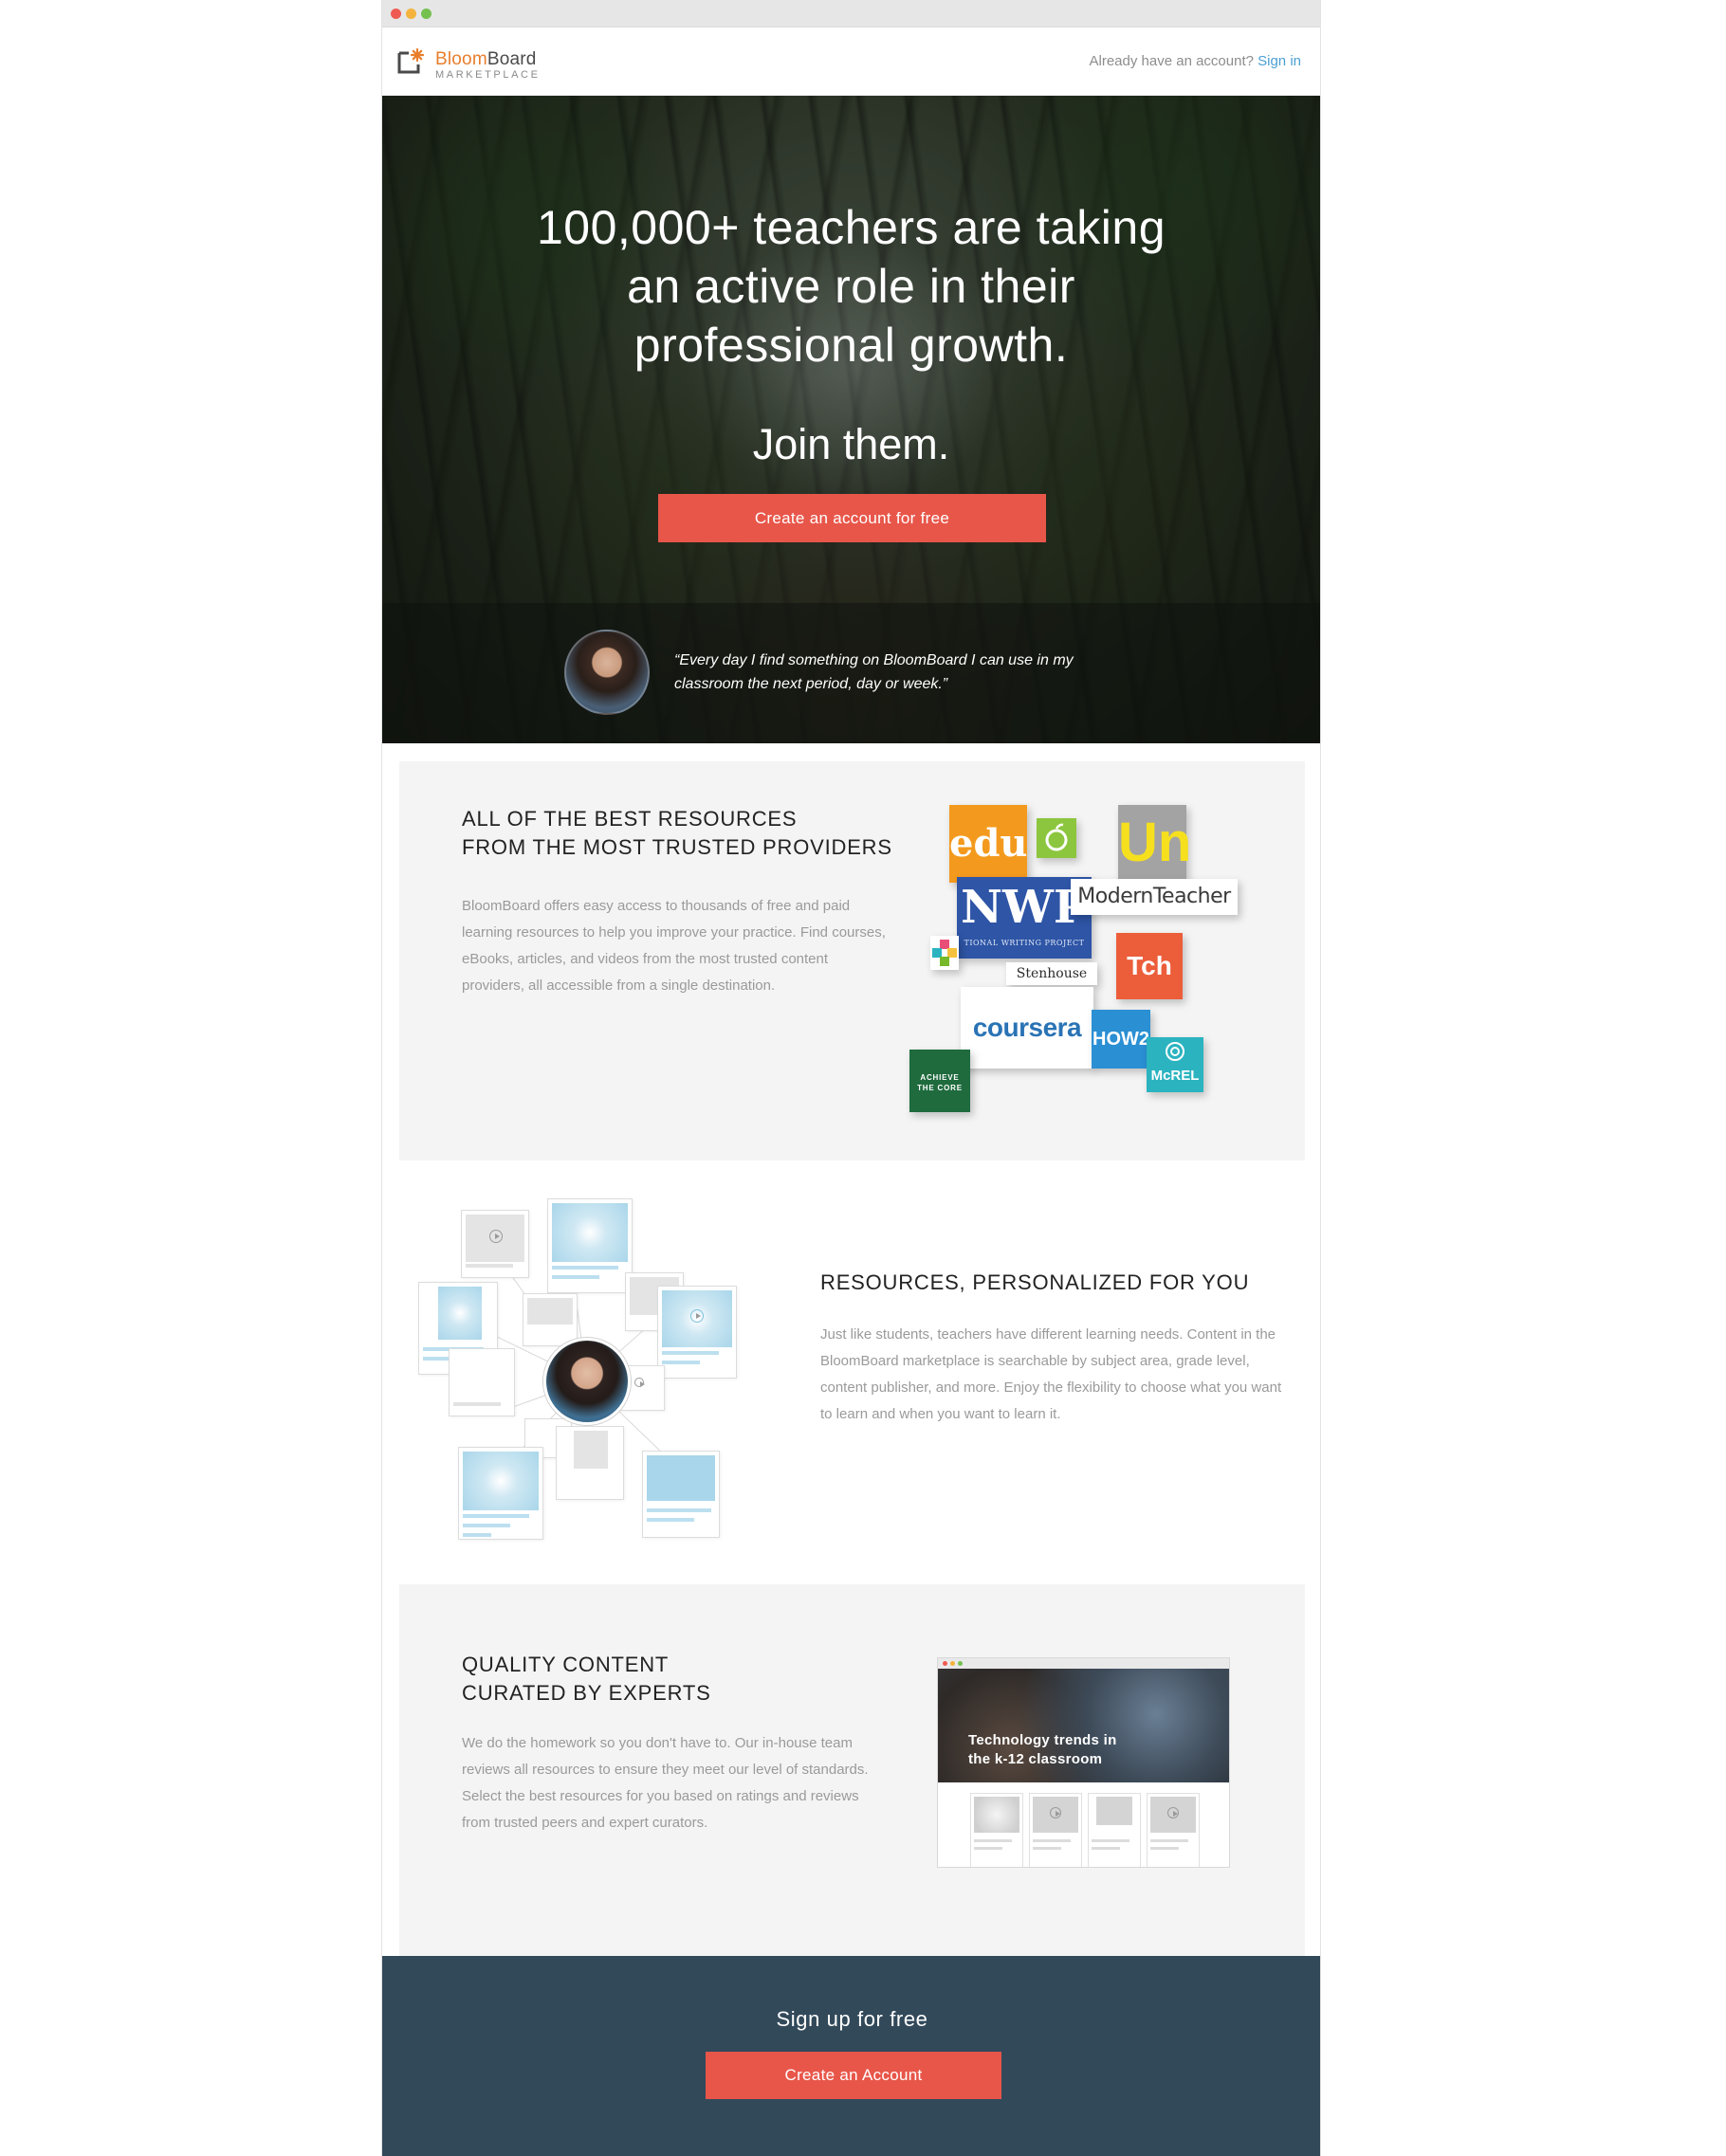  What do you see at coordinates (1042, 1750) in the screenshot?
I see `preview-hero-title: Technology trends in the k-12 classroom` at bounding box center [1042, 1750].